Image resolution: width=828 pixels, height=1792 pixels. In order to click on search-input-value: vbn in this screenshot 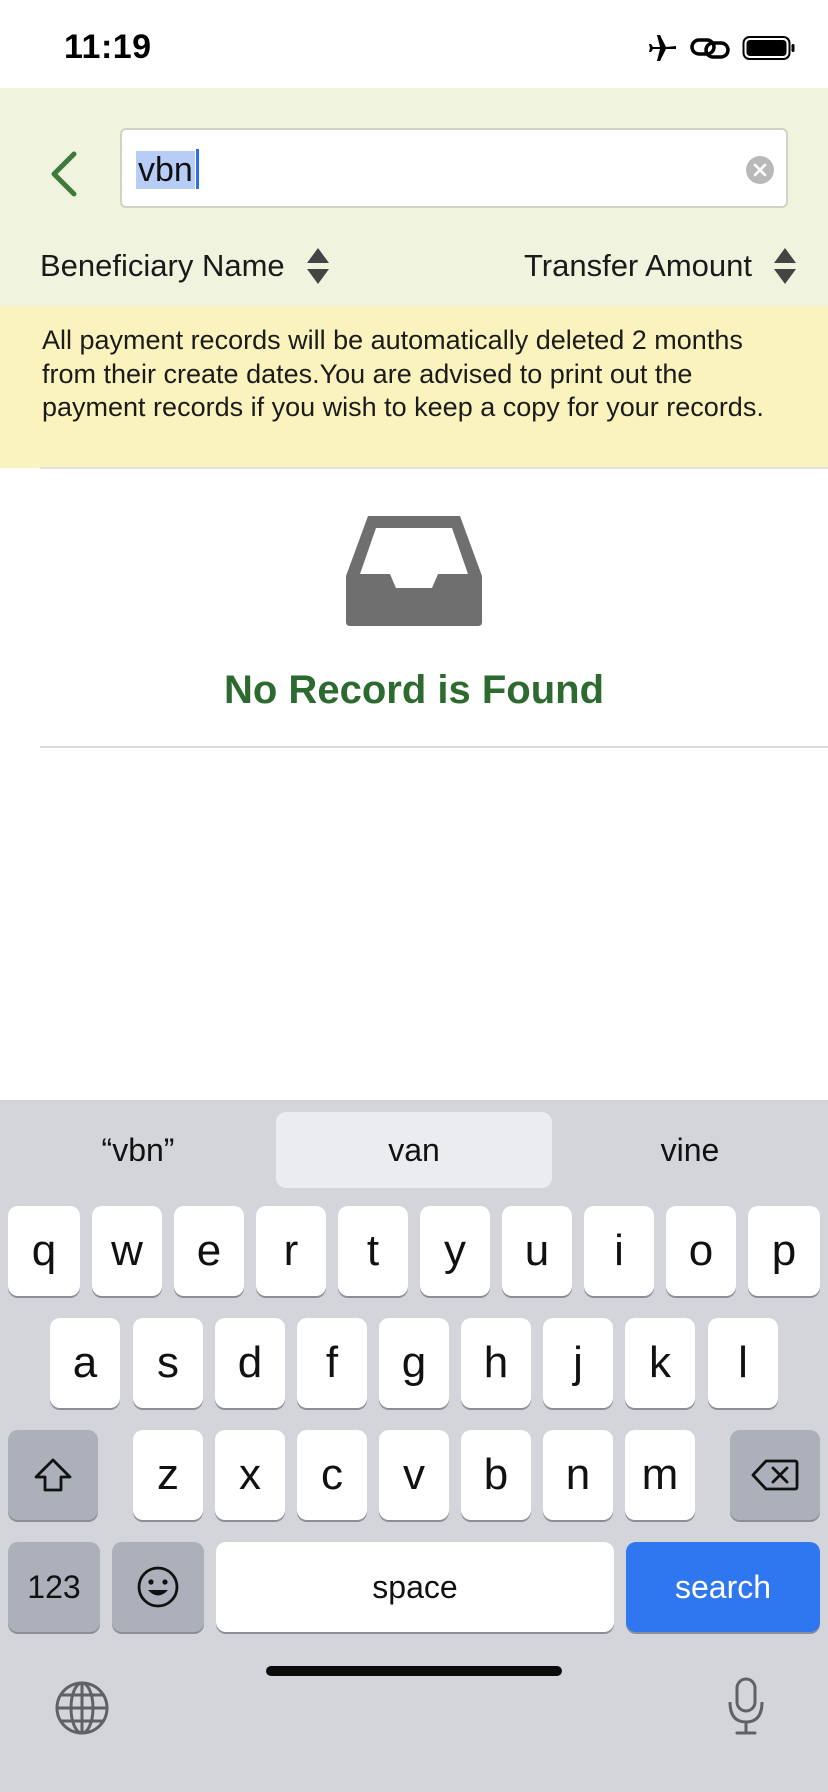, I will do `click(165, 170)`.